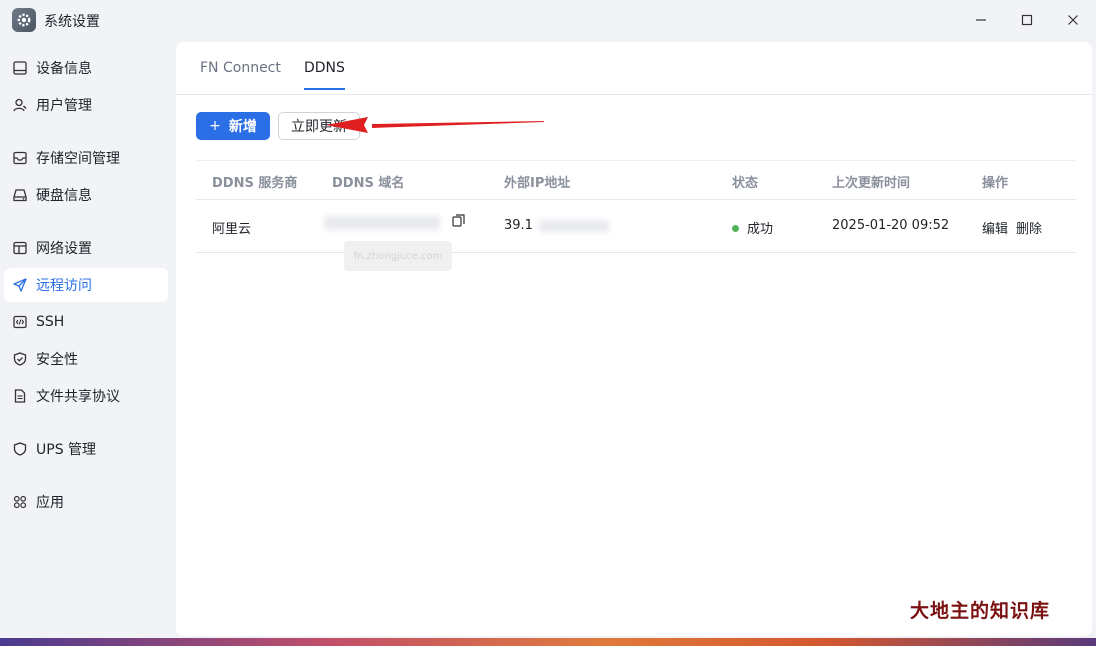 This screenshot has height=646, width=1096. Describe the element at coordinates (20, 449) in the screenshot. I see `shield-icon` at that location.